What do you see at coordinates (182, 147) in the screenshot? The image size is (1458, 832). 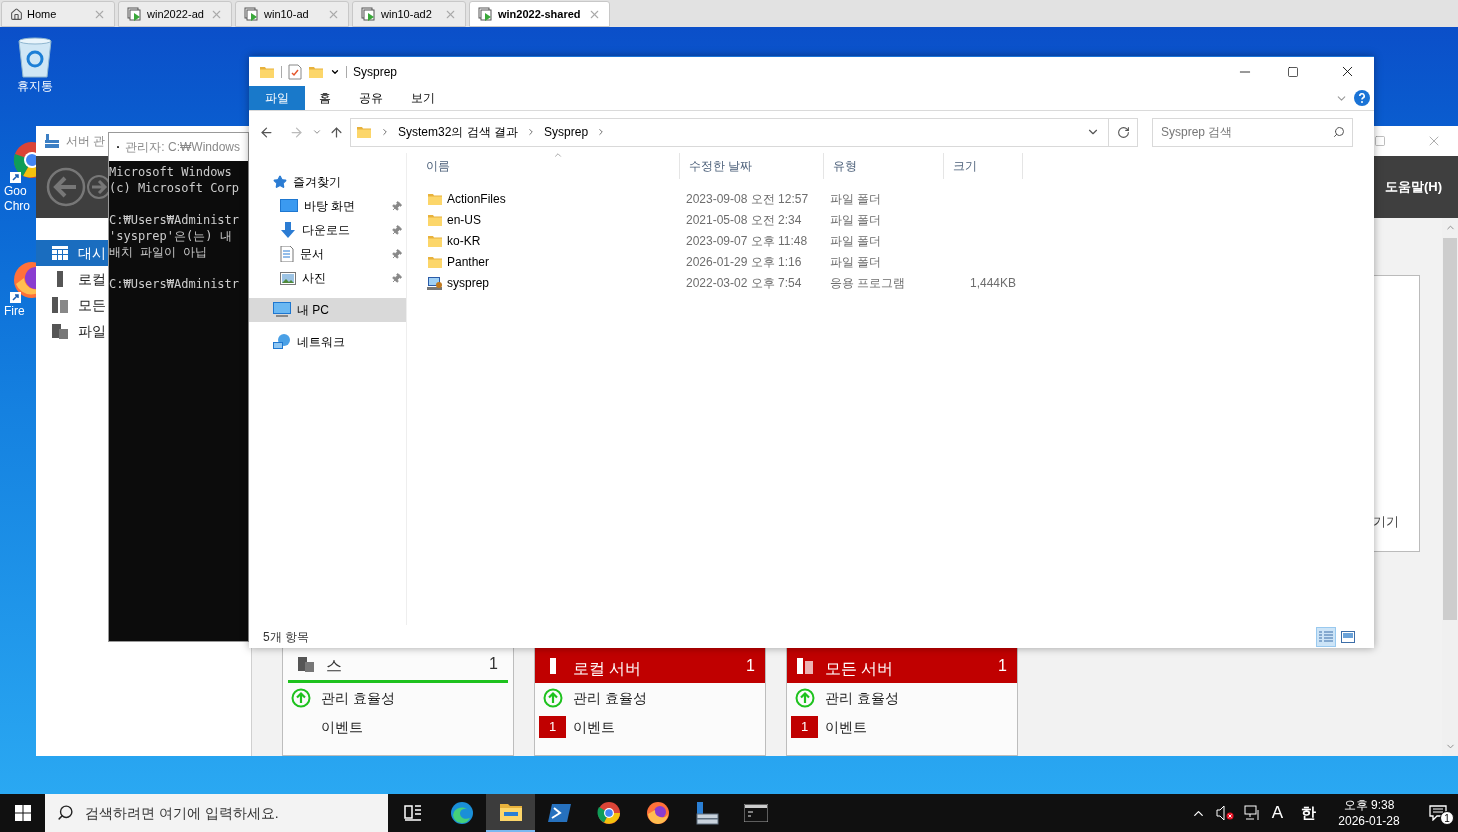 I see `window-title: 관리자: C:₩Windows` at bounding box center [182, 147].